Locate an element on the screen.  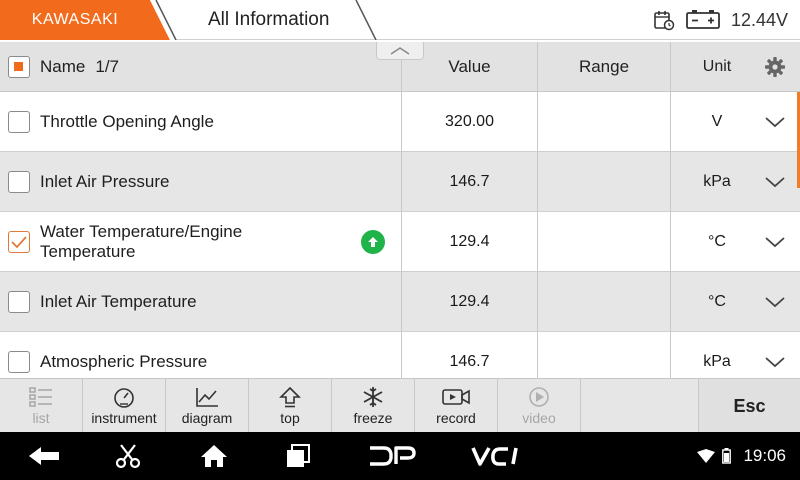
status-area: 12.44V is located at coordinates (720, 20).